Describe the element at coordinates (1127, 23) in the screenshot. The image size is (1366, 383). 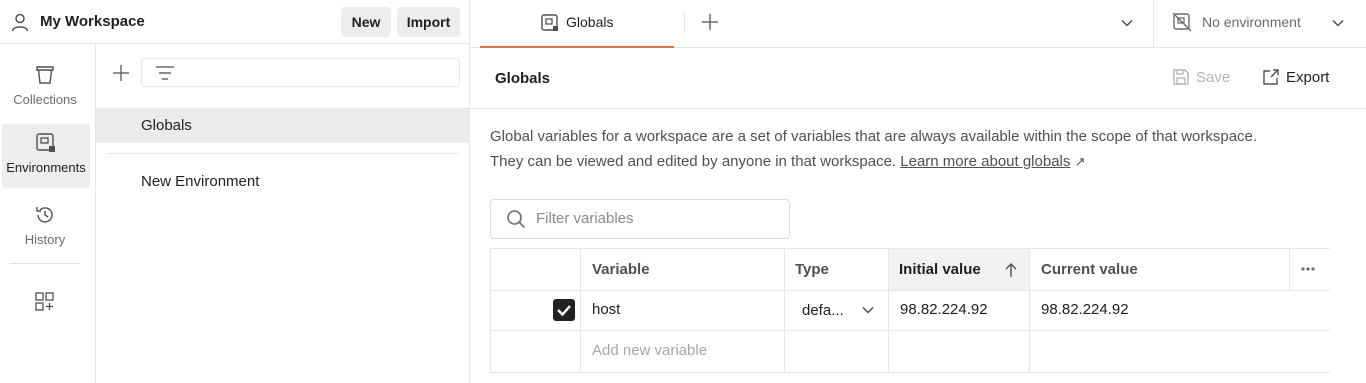
I see `tabs-dropdown-chevron-icon` at that location.